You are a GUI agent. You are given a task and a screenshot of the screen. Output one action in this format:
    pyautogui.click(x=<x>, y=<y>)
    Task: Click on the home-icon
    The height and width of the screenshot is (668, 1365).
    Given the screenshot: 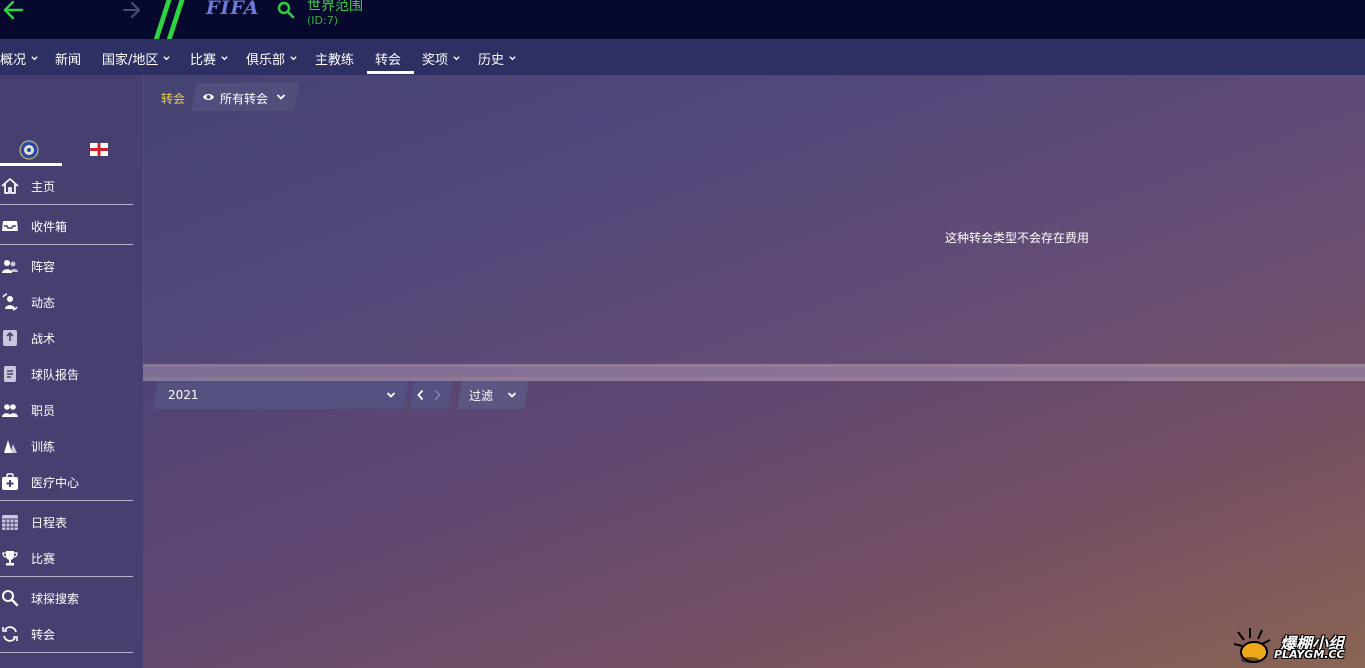 What is the action you would take?
    pyautogui.click(x=10, y=186)
    